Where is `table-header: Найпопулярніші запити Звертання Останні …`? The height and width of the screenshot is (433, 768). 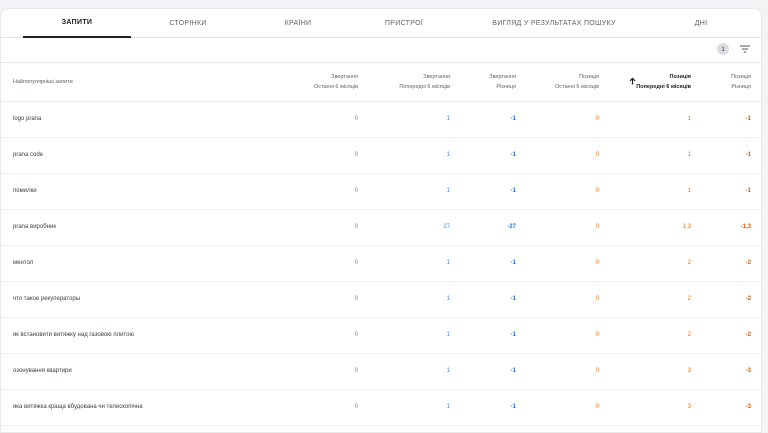
table-header: Найпопулярніші запити Звертання Останні … is located at coordinates (381, 82).